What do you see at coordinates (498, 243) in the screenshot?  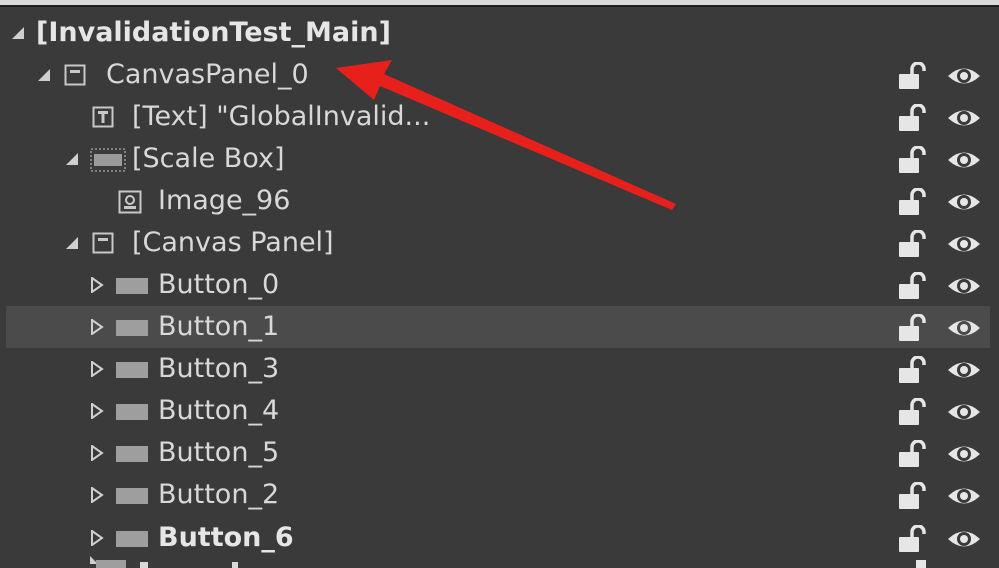 I see `tree-row-canvas-panel: [Canvas Panel]` at bounding box center [498, 243].